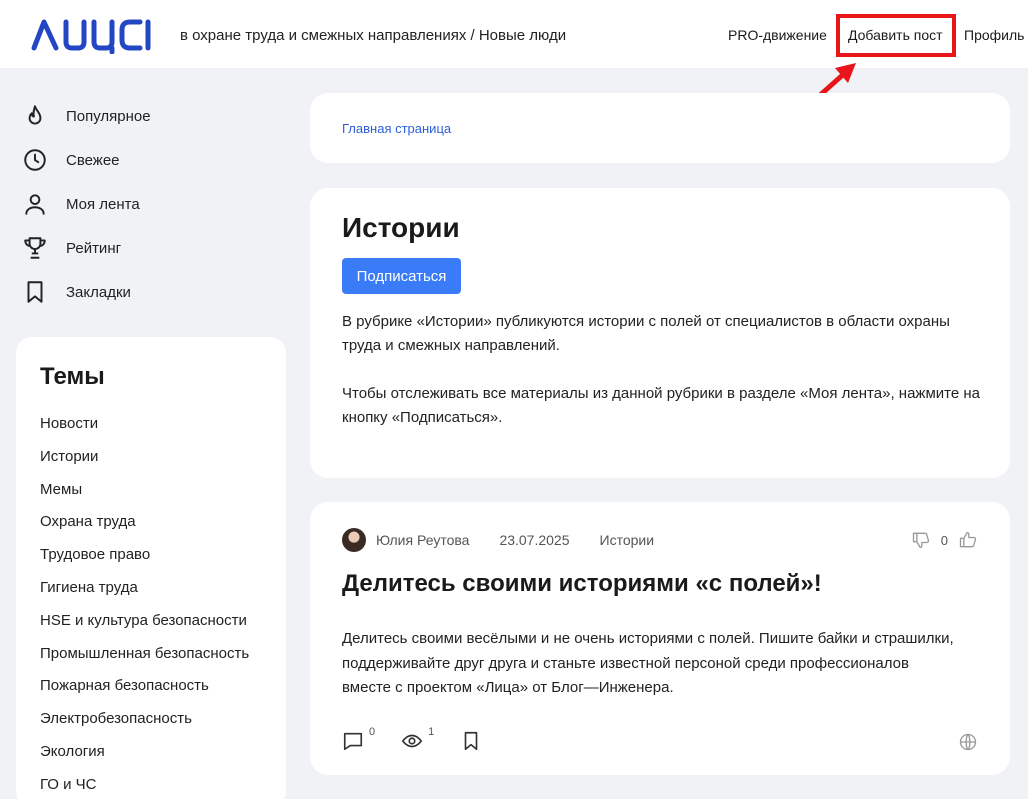  I want to click on globe-icon, so click(968, 742).